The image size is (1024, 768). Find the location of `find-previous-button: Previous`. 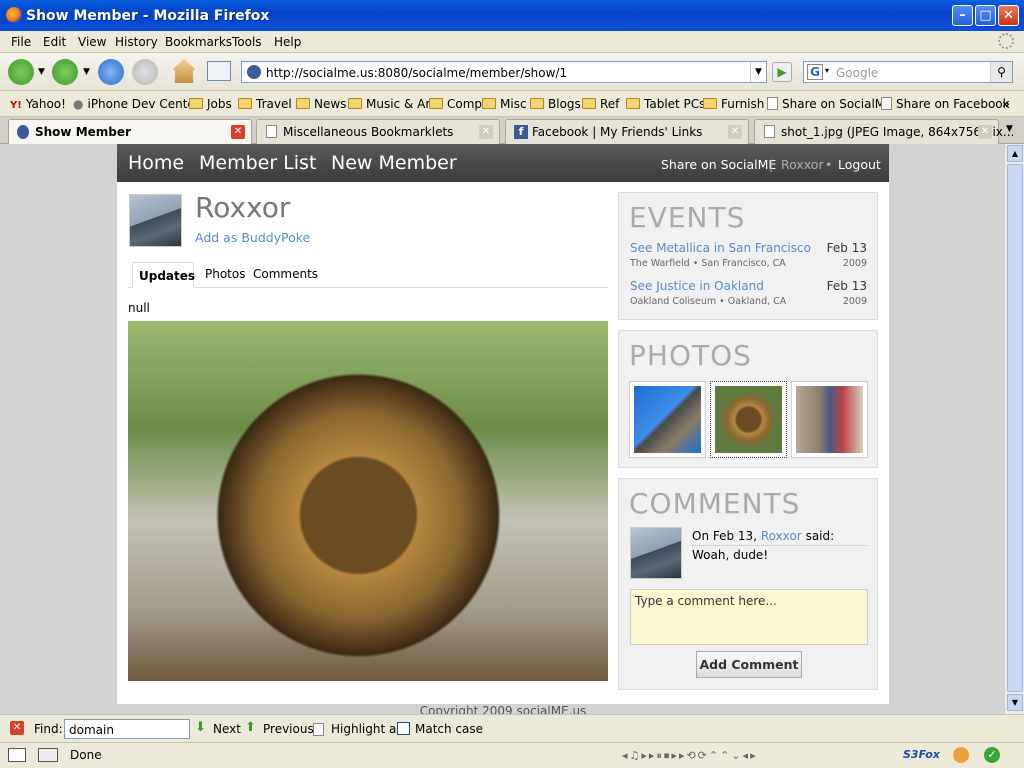

find-previous-button: Previous is located at coordinates (288, 729).